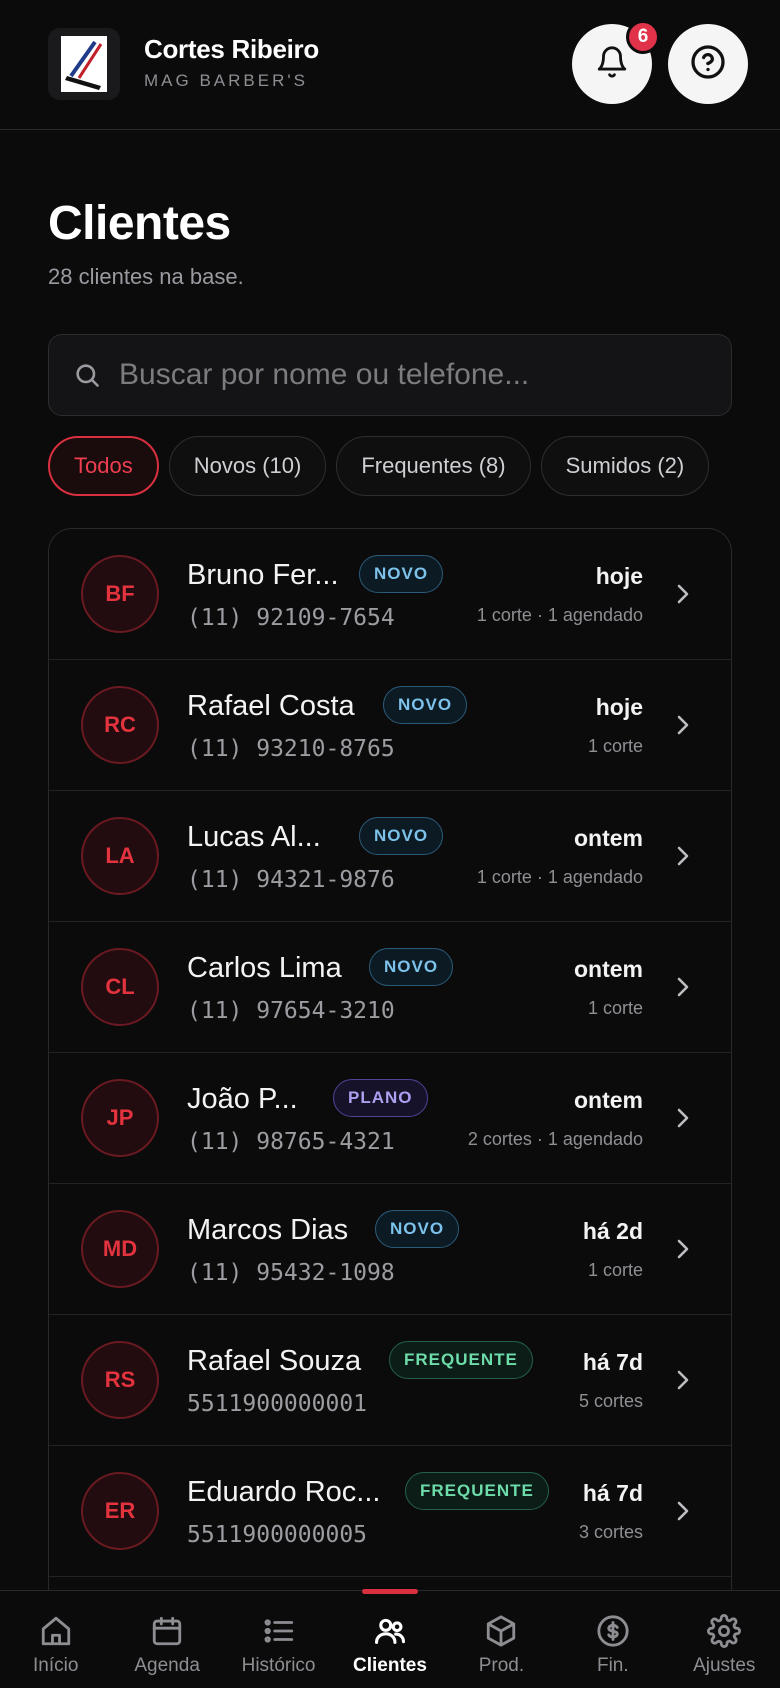 The width and height of the screenshot is (780, 1688). I want to click on avatar: BF, so click(120, 594).